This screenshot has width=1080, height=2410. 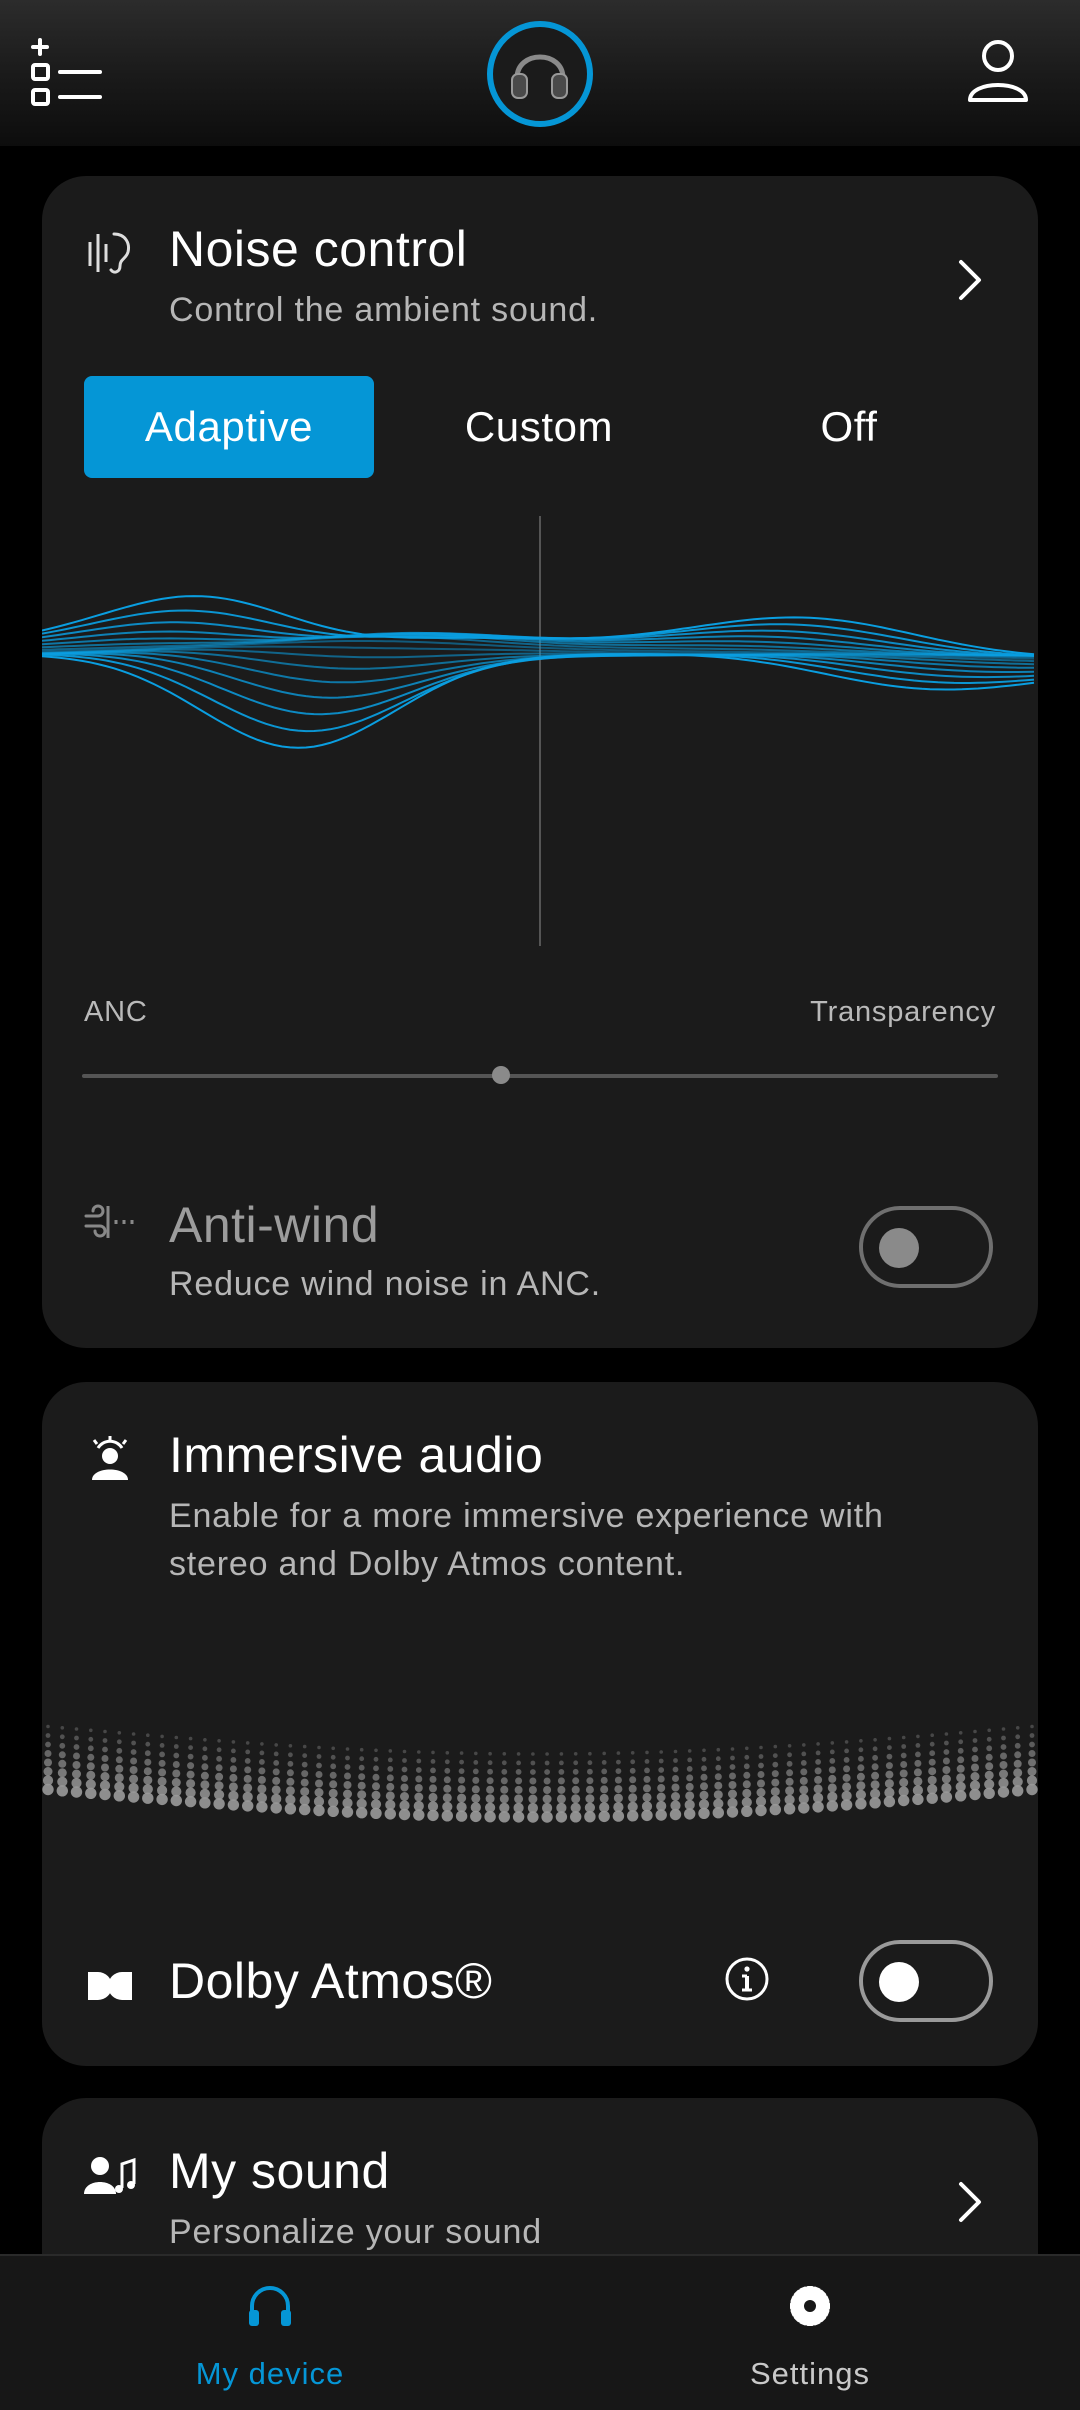 What do you see at coordinates (747, 1979) in the screenshot?
I see `info-icon` at bounding box center [747, 1979].